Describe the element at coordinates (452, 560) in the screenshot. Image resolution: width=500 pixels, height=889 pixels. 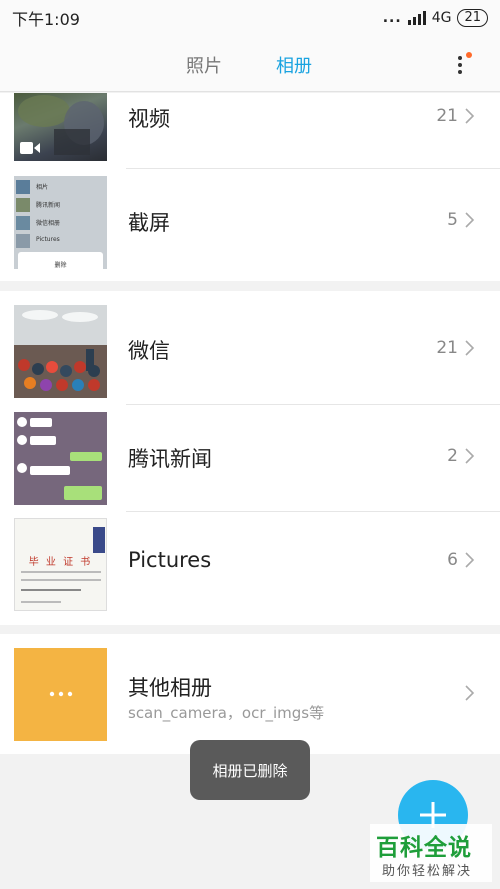
I see `album-count: 6` at that location.